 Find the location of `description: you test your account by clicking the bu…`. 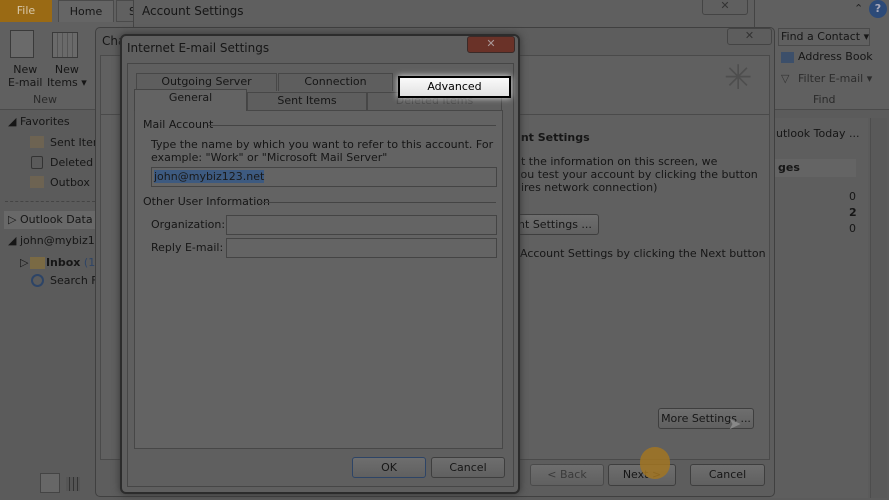

description: you test your account by clicking the bu… is located at coordinates (636, 174).